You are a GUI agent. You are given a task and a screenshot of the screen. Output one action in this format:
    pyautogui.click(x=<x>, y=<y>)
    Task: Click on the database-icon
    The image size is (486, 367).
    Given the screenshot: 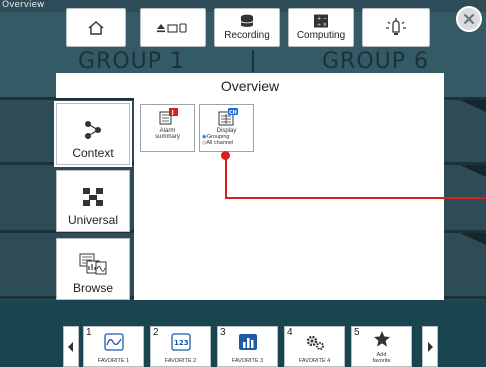 What is the action you would take?
    pyautogui.click(x=247, y=20)
    